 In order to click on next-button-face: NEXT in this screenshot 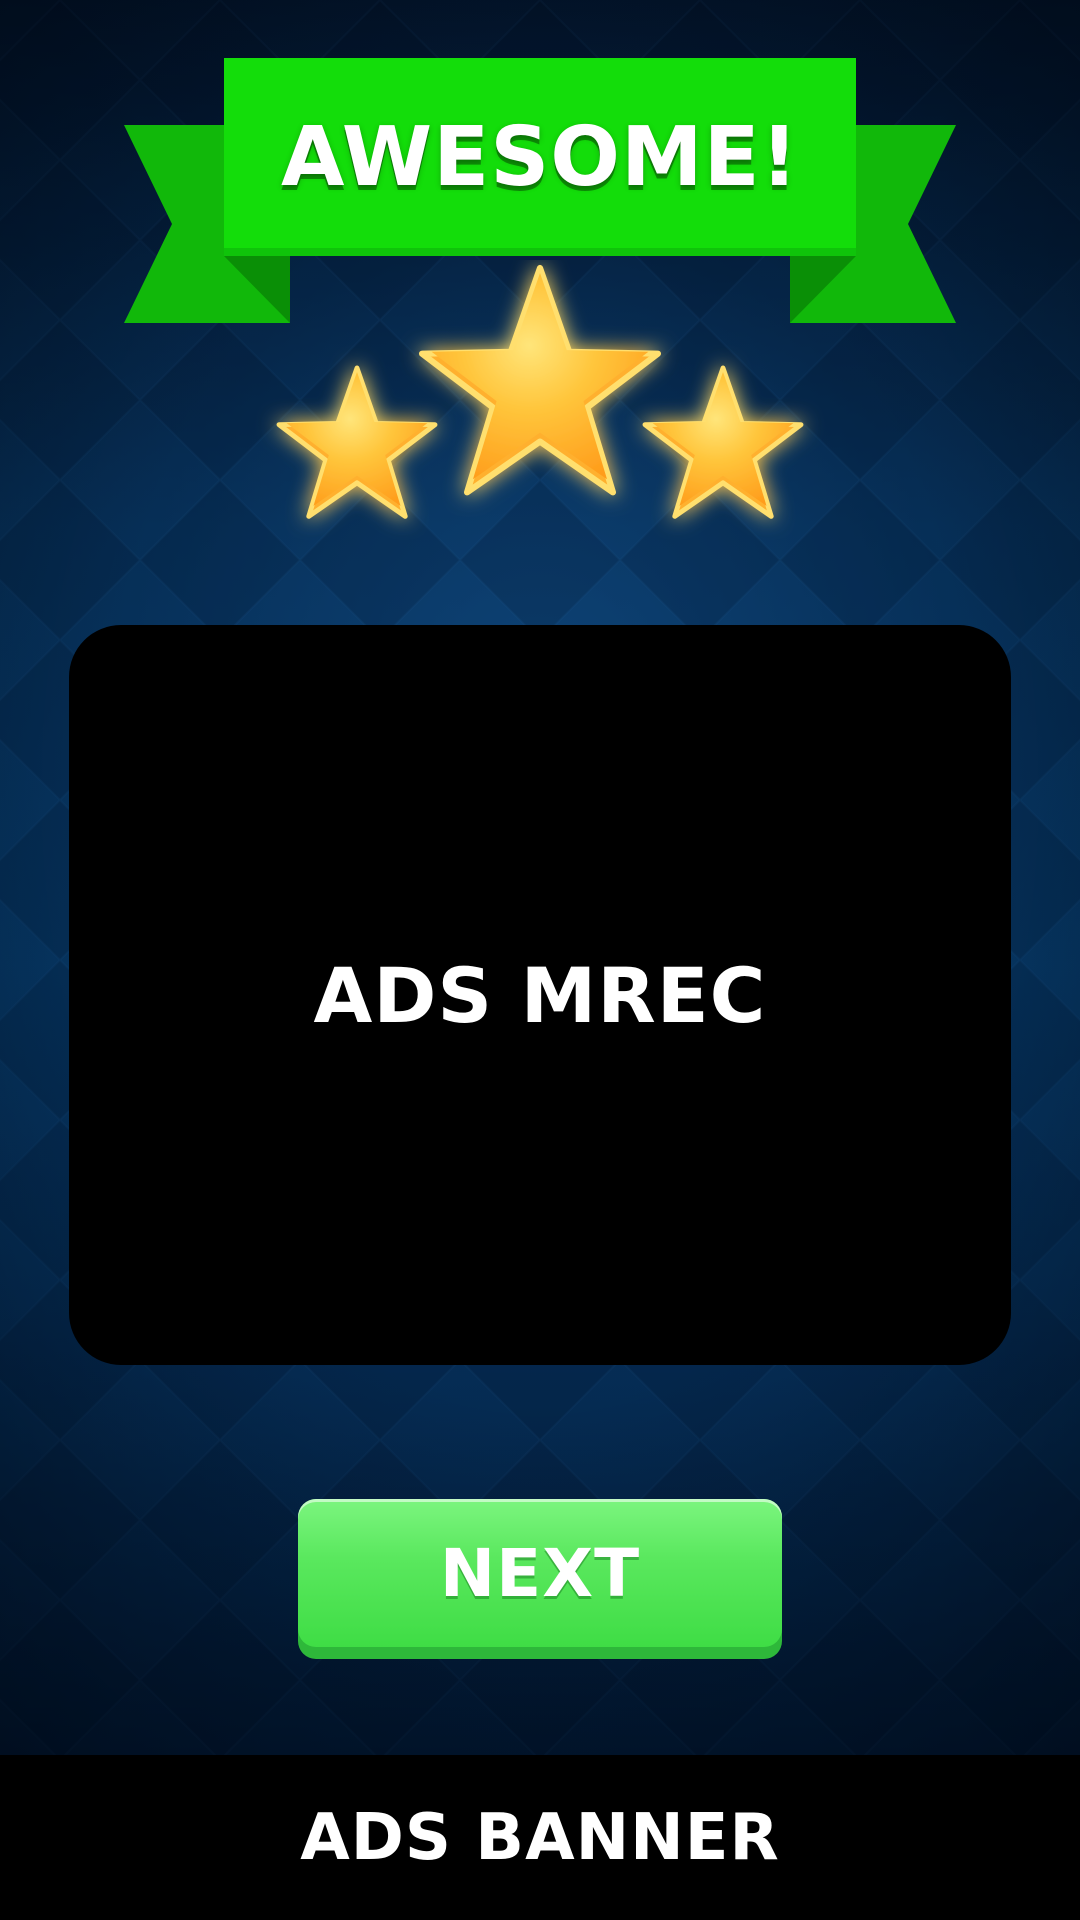, I will do `click(540, 1573)`.